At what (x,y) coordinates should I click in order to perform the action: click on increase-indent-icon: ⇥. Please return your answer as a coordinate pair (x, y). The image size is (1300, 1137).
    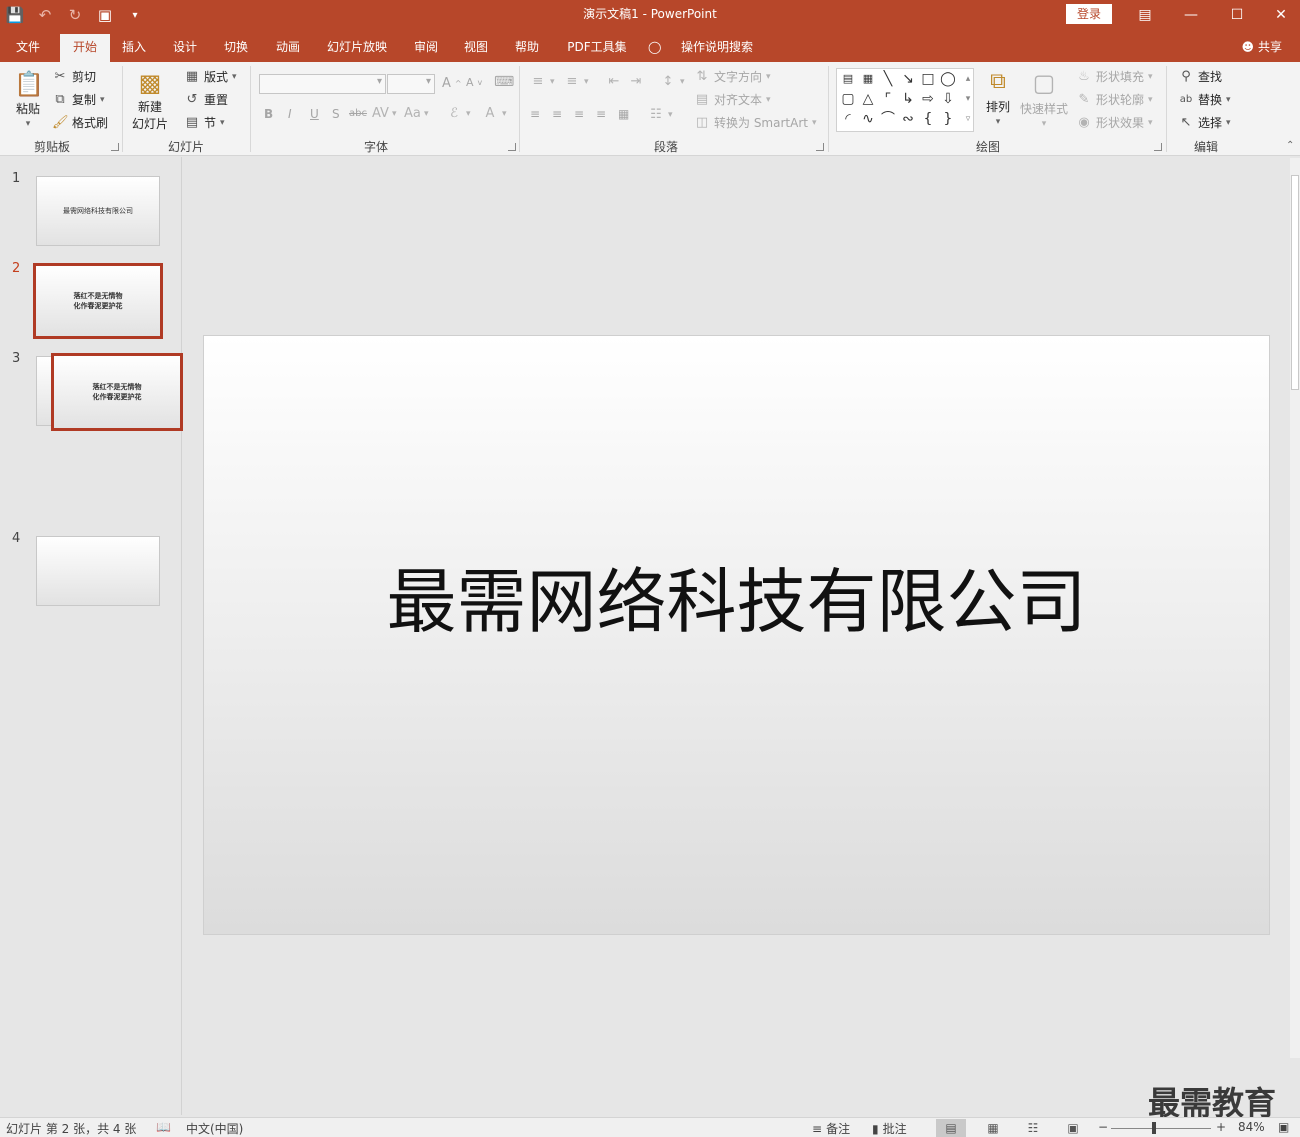
    Looking at the image, I should click on (636, 82).